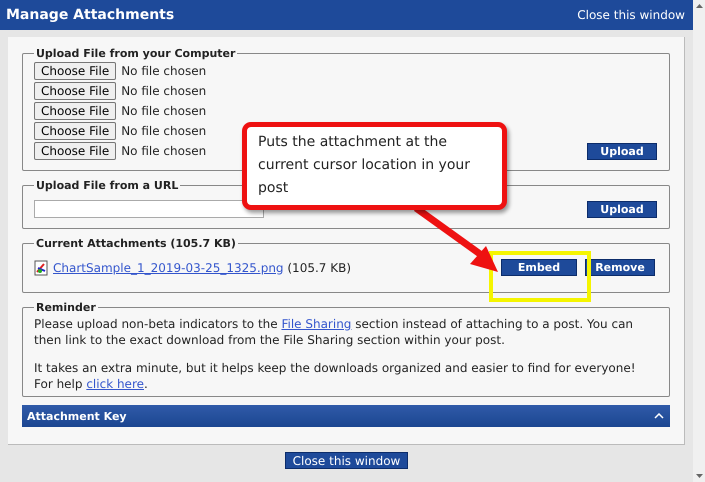  What do you see at coordinates (346, 460) in the screenshot?
I see `close-window-button: Close this window` at bounding box center [346, 460].